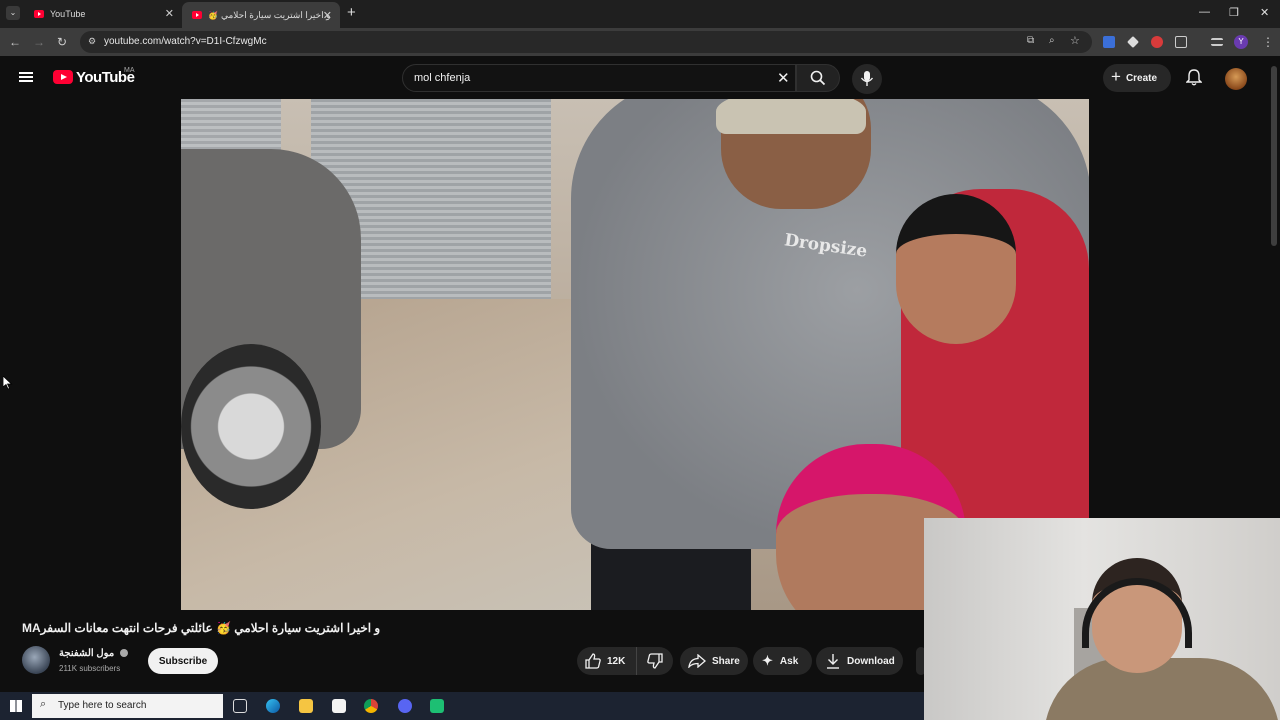  I want to click on like-count: 12K, so click(616, 661).